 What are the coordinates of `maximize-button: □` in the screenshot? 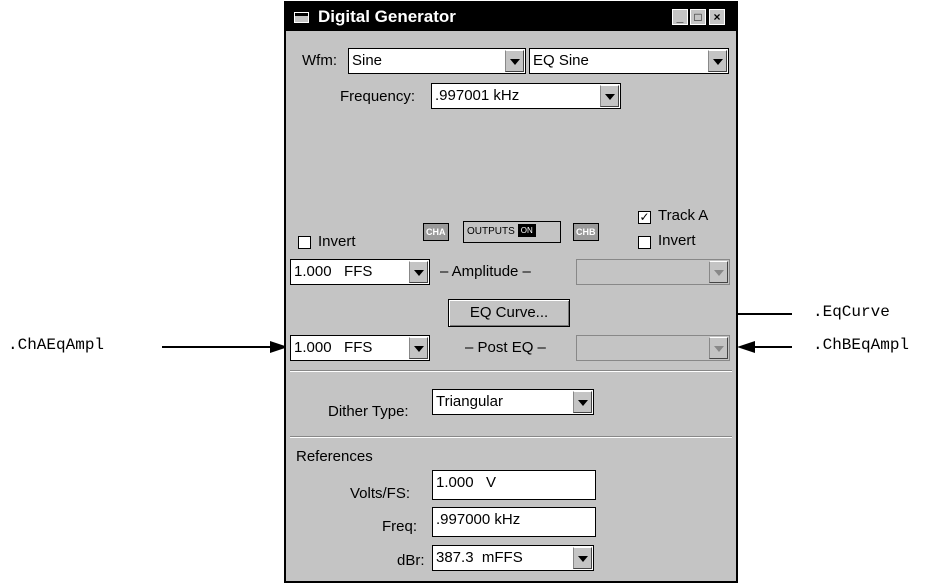 It's located at (698, 17).